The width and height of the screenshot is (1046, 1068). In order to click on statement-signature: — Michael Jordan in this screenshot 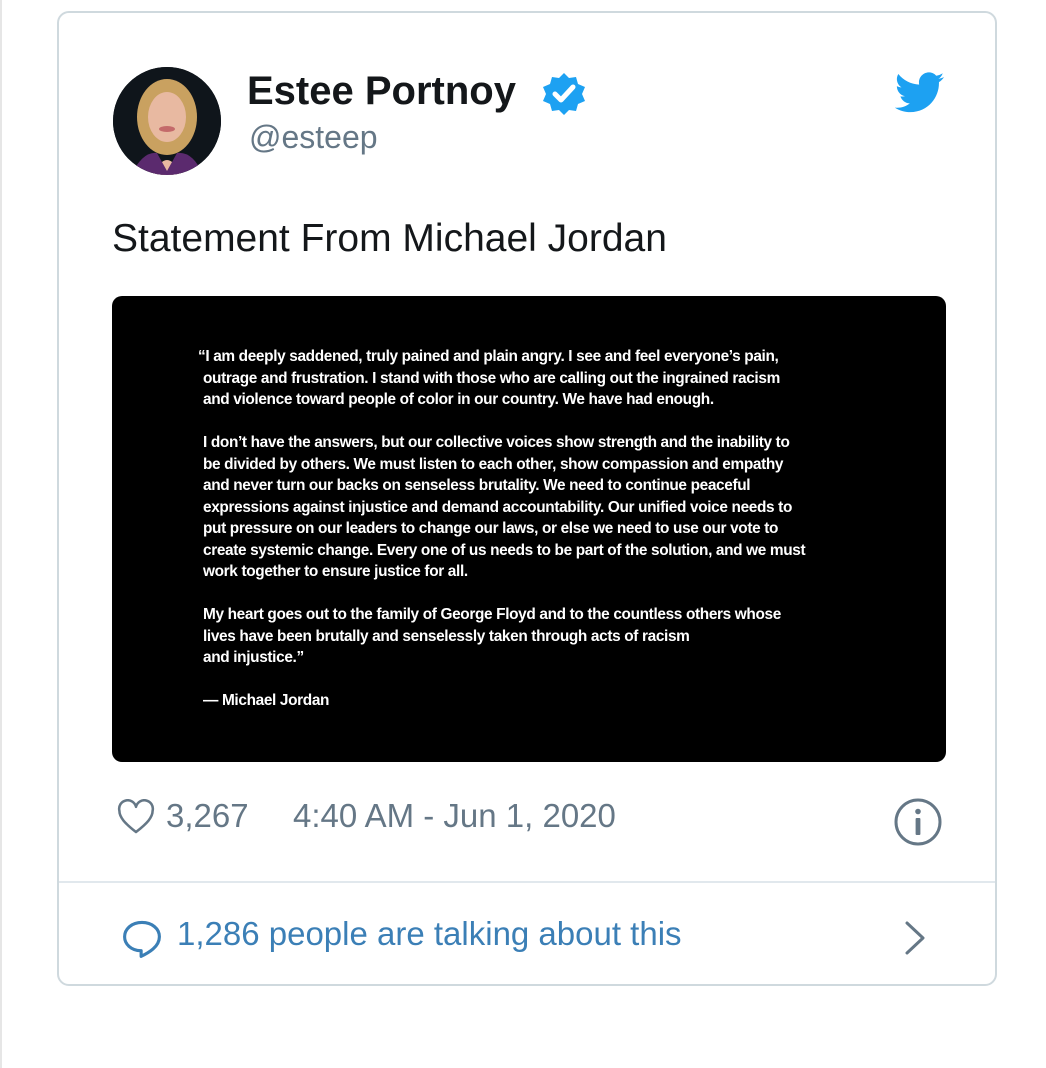, I will do `click(266, 700)`.